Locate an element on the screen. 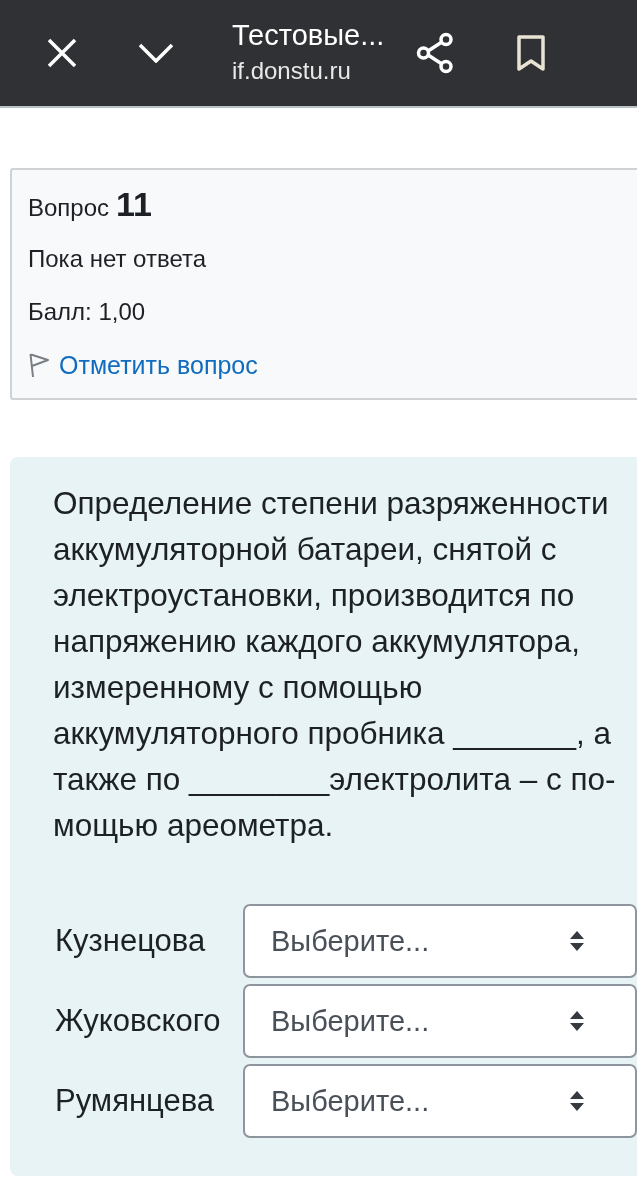 This screenshot has width=637, height=1203. answer-status: Пока нет ответа is located at coordinates (117, 259).